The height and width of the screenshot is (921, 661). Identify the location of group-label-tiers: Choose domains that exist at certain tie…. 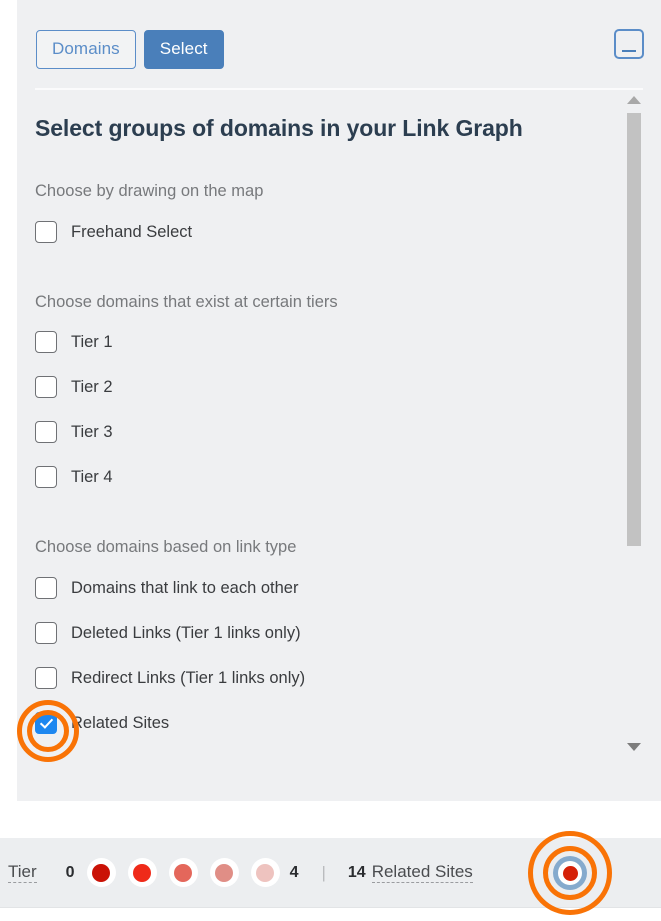
(186, 302).